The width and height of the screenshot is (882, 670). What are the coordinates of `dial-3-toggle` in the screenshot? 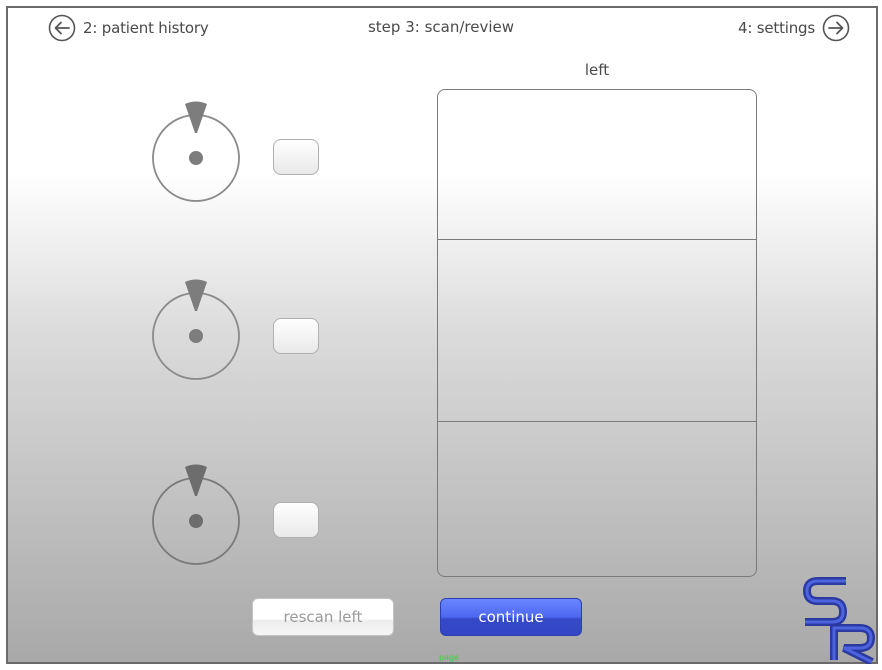 It's located at (296, 520).